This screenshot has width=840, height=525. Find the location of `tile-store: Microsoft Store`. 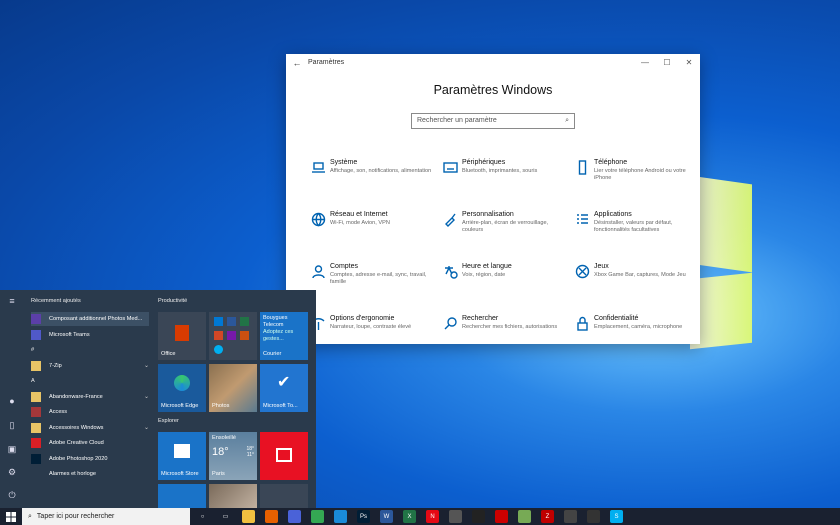

tile-store: Microsoft Store is located at coordinates (182, 456).